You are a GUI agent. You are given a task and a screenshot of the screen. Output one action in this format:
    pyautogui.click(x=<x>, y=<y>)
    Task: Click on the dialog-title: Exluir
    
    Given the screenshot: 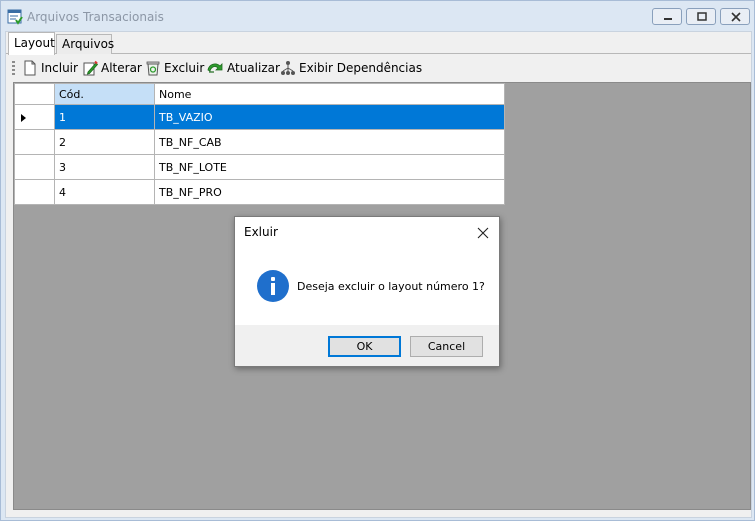 What is the action you would take?
    pyautogui.click(x=261, y=232)
    